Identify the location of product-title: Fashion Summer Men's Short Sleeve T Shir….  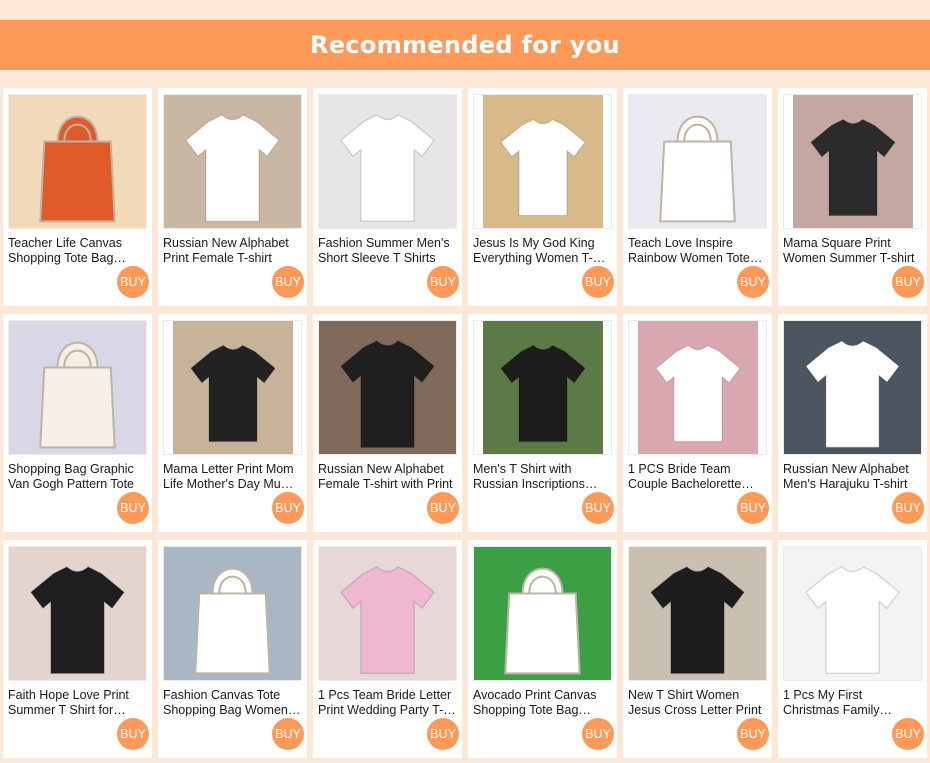
(387, 251).